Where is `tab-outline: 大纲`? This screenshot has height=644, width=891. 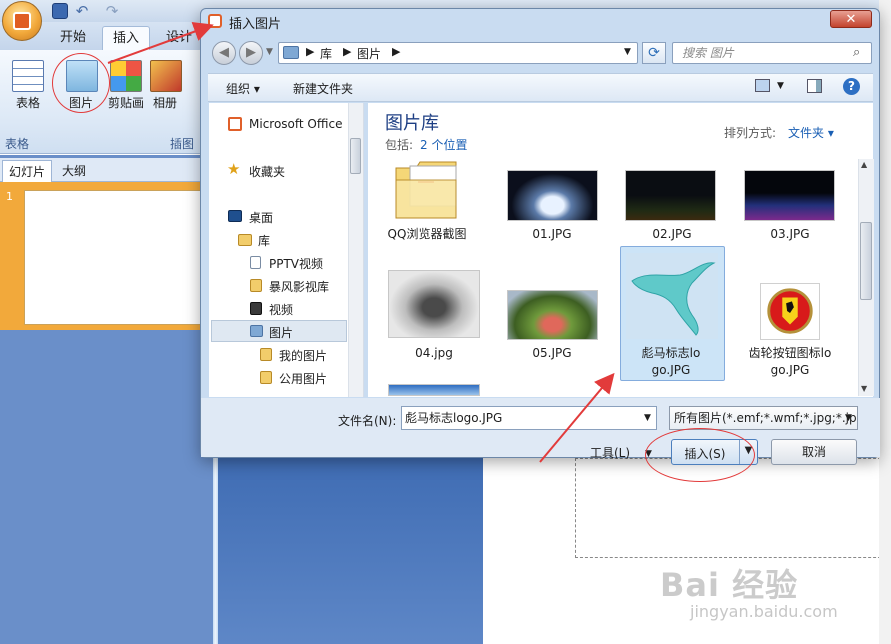 tab-outline: 大纲 is located at coordinates (74, 171).